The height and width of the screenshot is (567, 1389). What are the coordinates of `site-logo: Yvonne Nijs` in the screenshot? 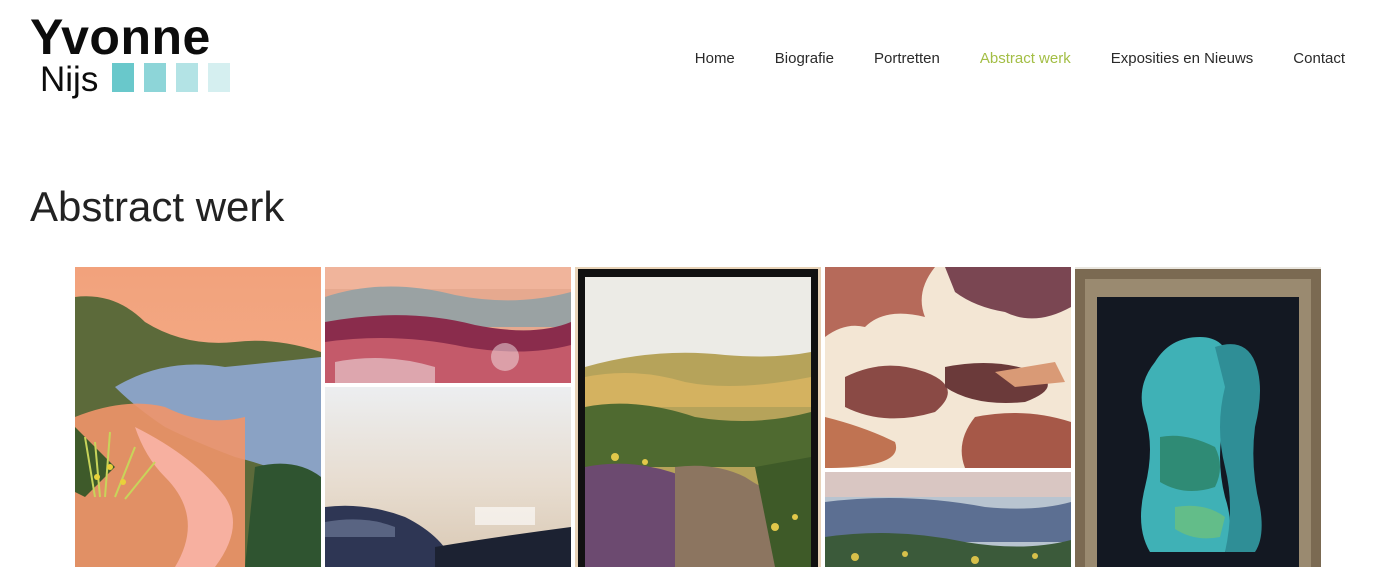 It's located at (135, 57).